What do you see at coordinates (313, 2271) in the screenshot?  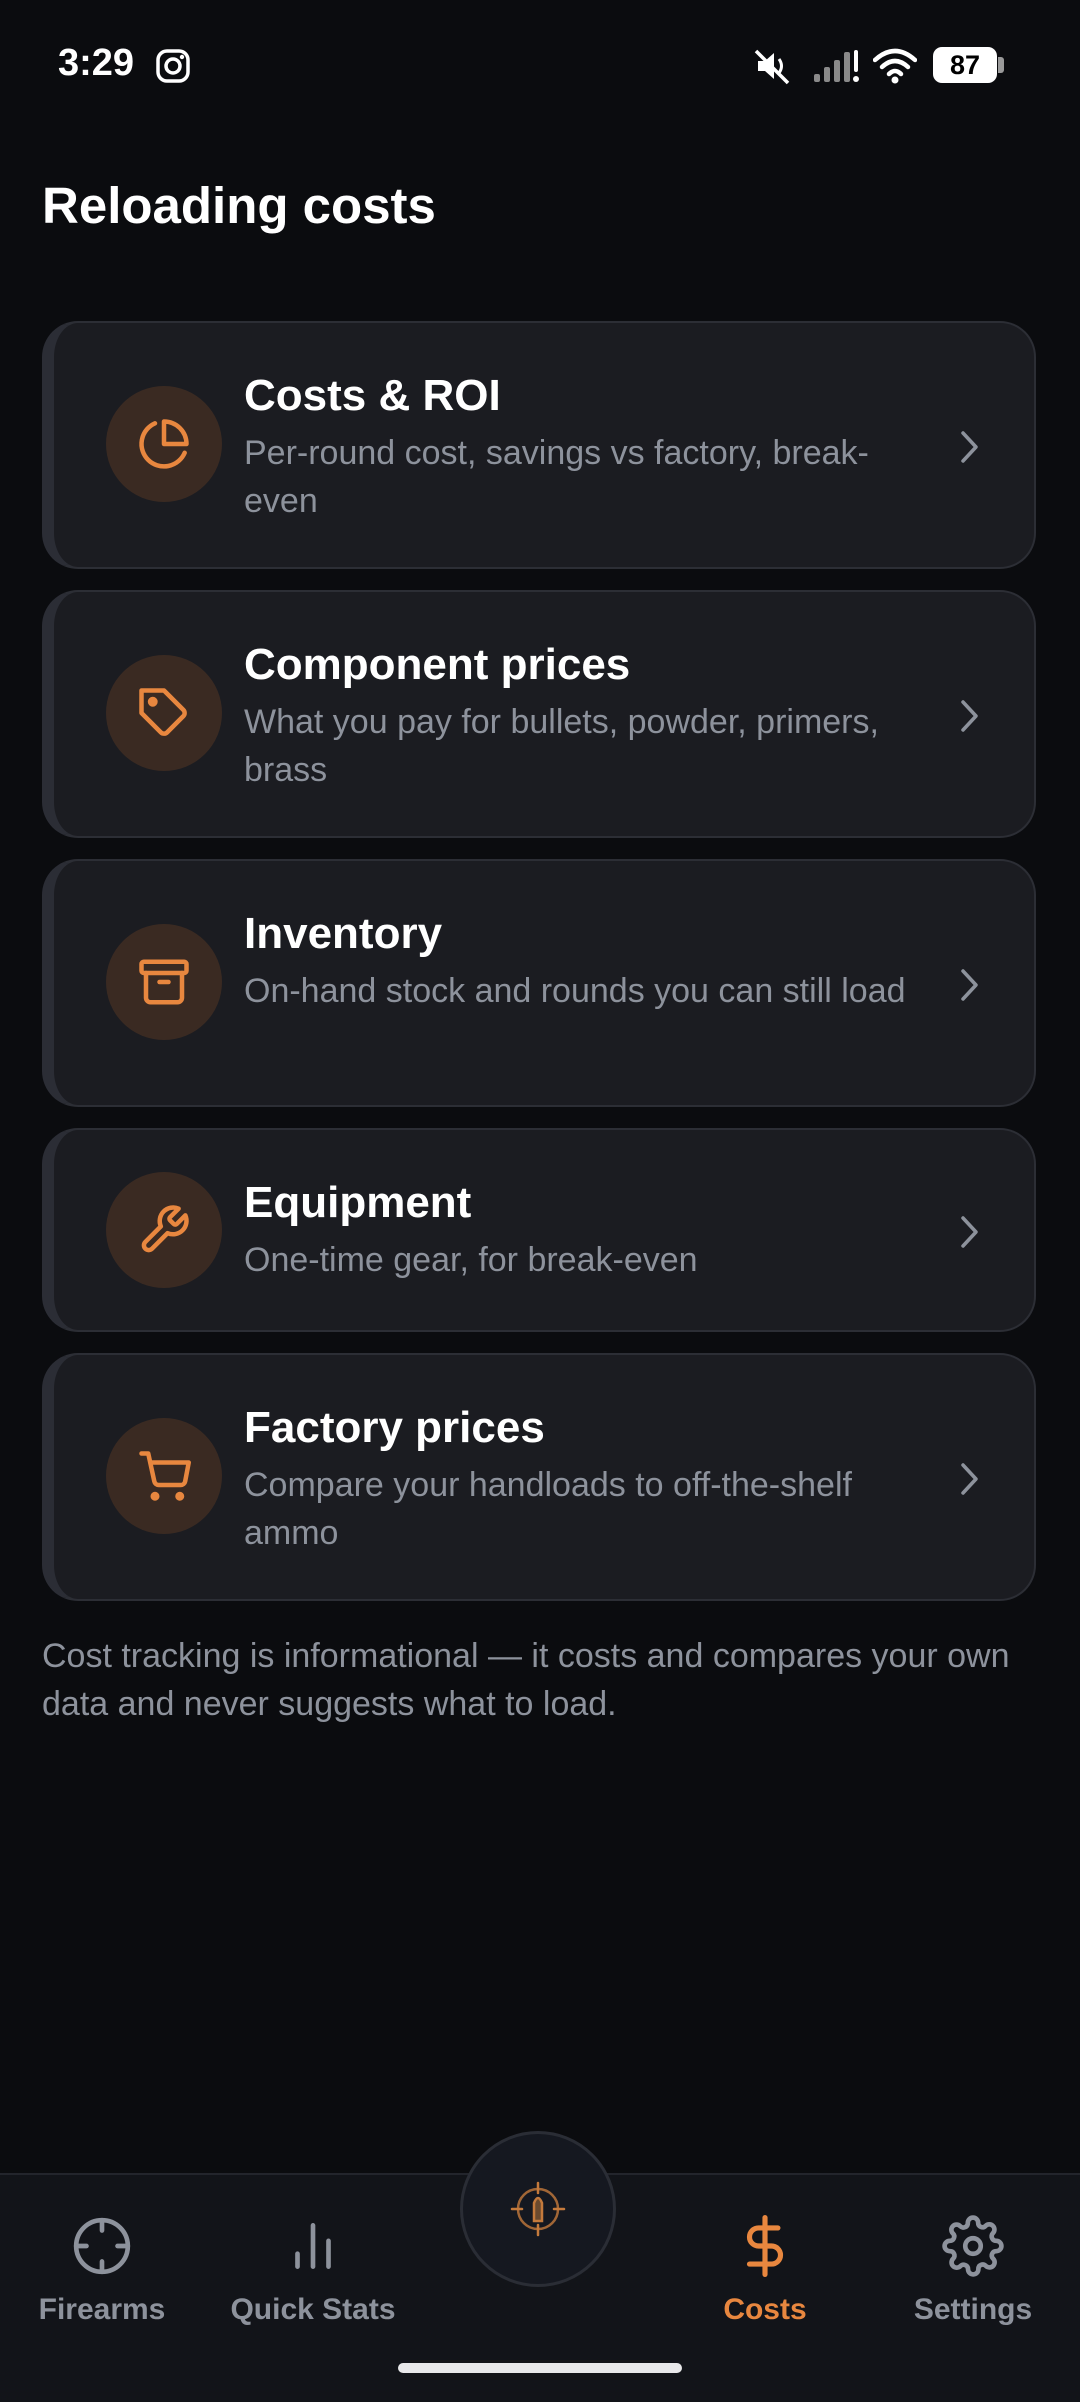 I see `nav-item-quick-stats: Quick Stats` at bounding box center [313, 2271].